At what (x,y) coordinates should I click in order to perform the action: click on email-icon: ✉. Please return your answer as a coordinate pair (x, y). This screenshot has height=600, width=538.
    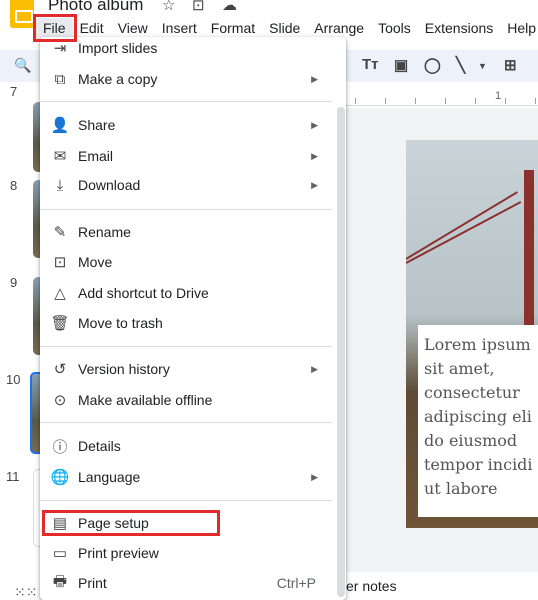
    Looking at the image, I should click on (60, 156).